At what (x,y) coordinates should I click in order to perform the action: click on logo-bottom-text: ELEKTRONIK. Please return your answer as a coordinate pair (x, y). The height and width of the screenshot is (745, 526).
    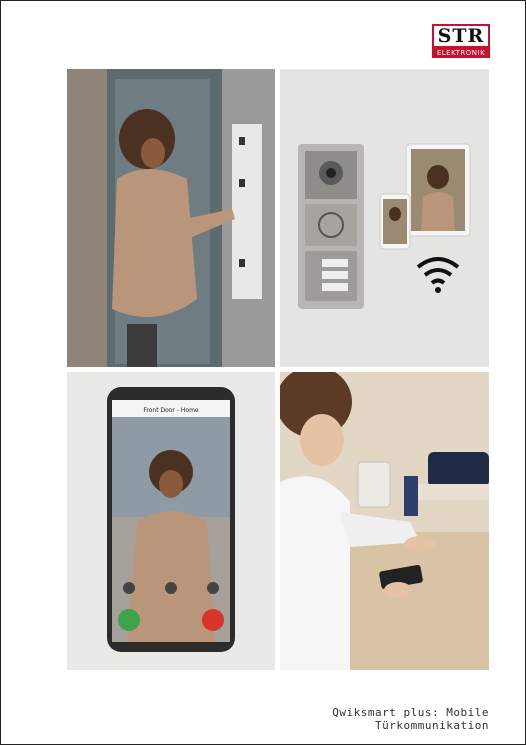
    Looking at the image, I should click on (461, 53).